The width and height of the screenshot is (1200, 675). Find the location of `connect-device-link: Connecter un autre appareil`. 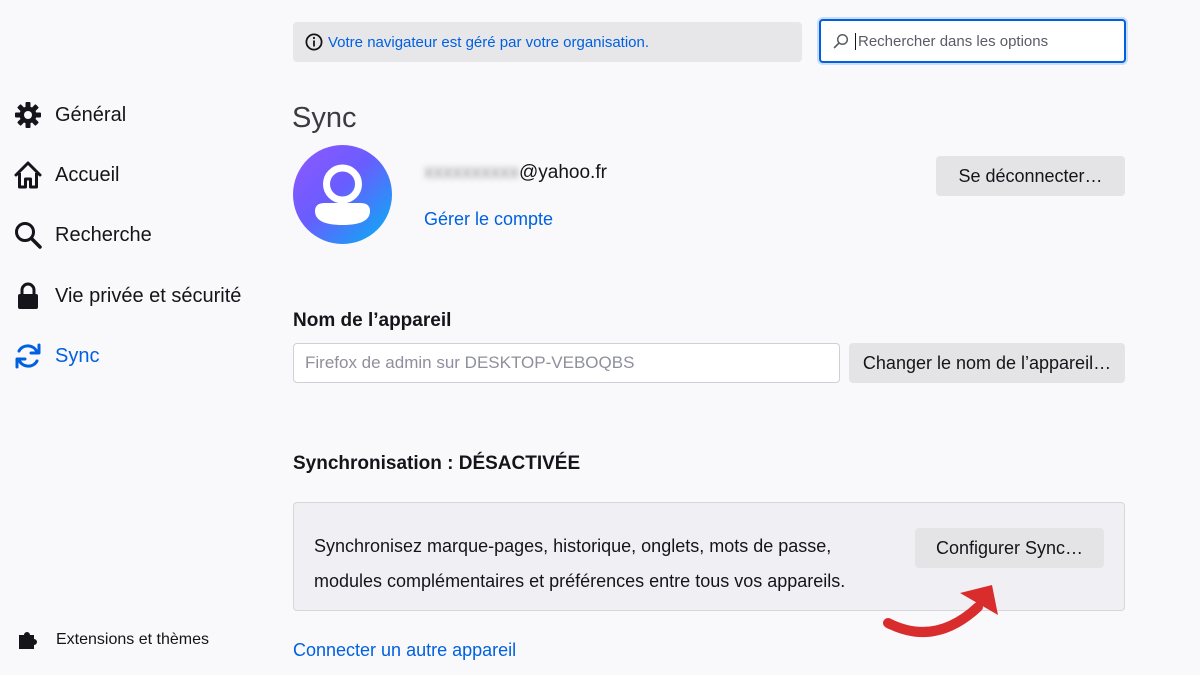

connect-device-link: Connecter un autre appareil is located at coordinates (404, 650).